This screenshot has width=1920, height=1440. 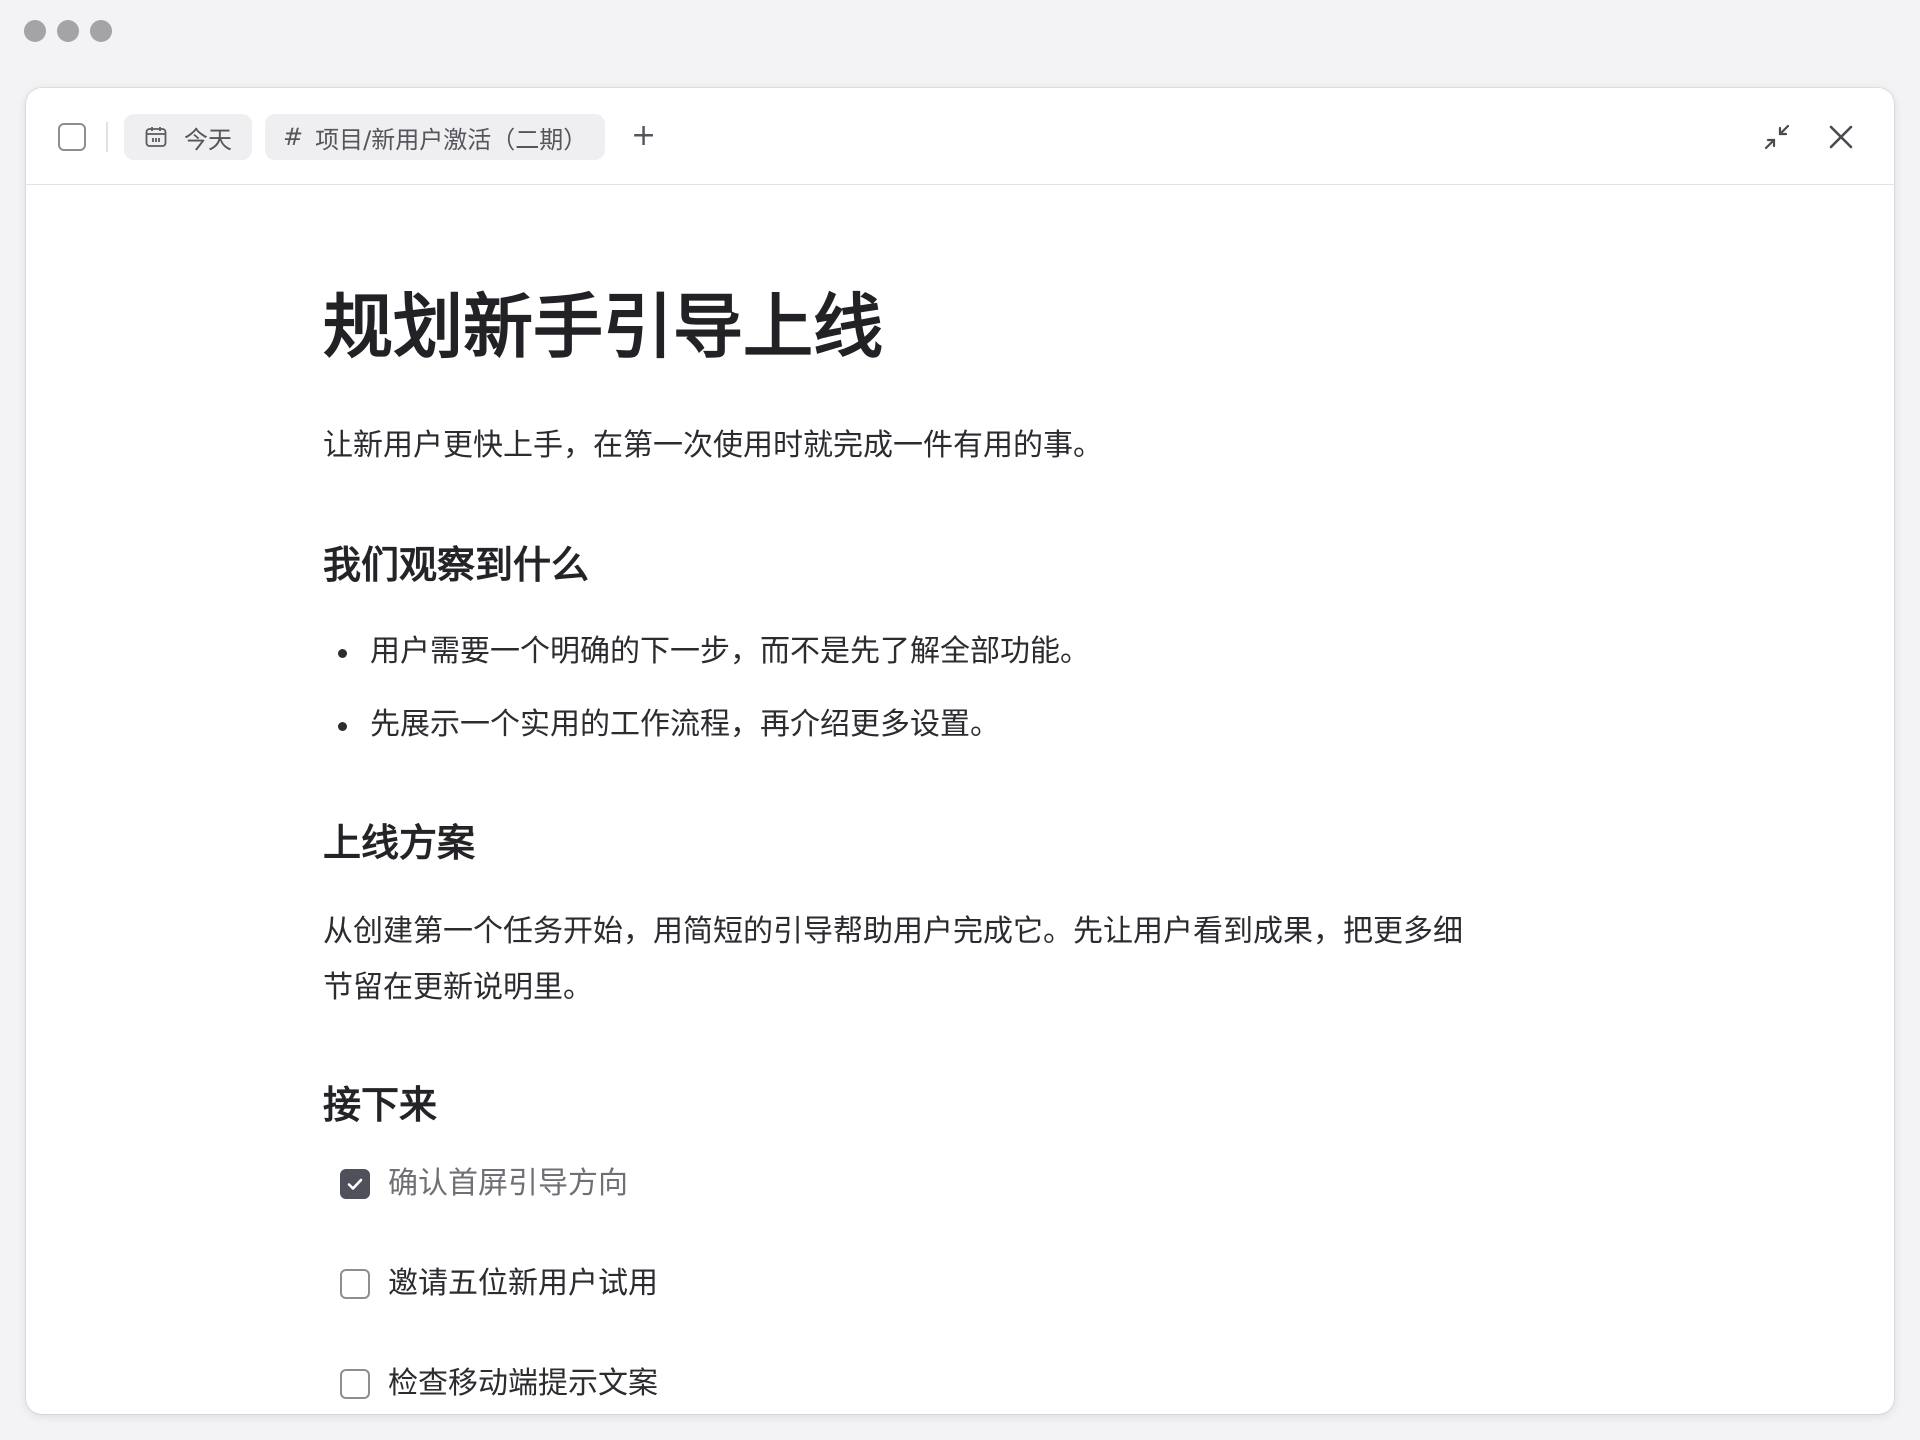 I want to click on calendar-icon, so click(x=156, y=137).